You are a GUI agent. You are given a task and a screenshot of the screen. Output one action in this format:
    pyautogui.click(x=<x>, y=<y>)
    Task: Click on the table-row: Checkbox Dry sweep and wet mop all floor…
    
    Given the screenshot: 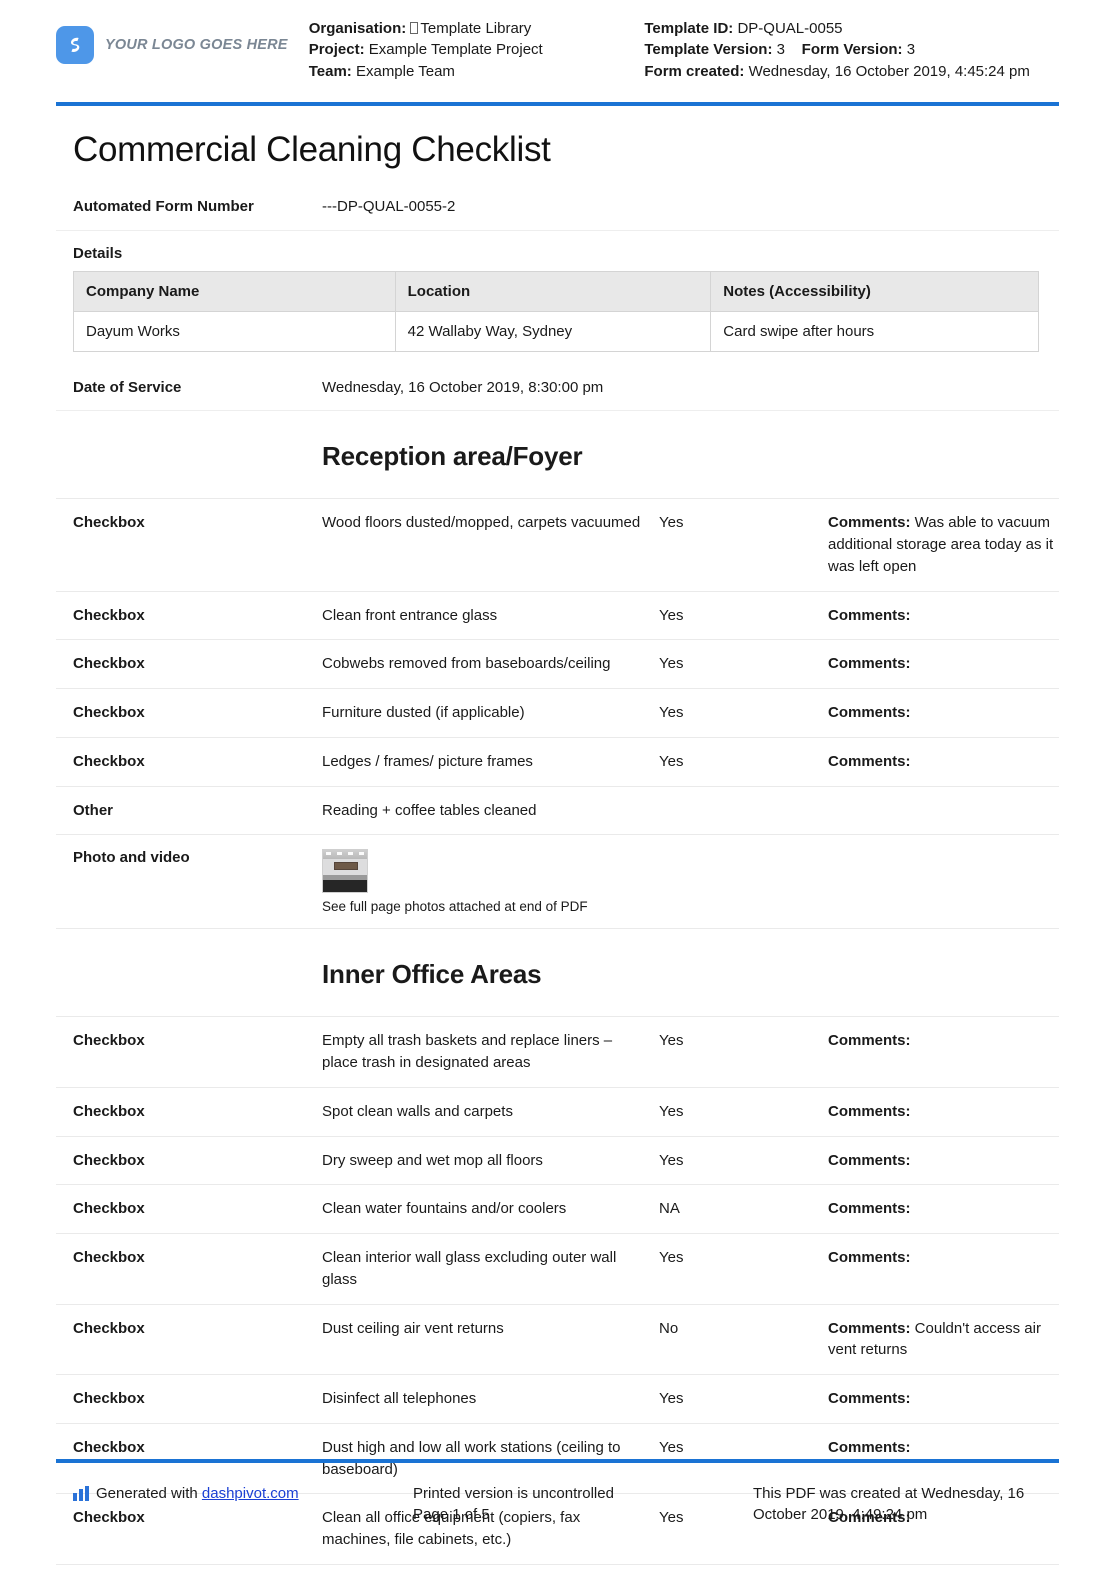 What is the action you would take?
    pyautogui.click(x=557, y=1161)
    